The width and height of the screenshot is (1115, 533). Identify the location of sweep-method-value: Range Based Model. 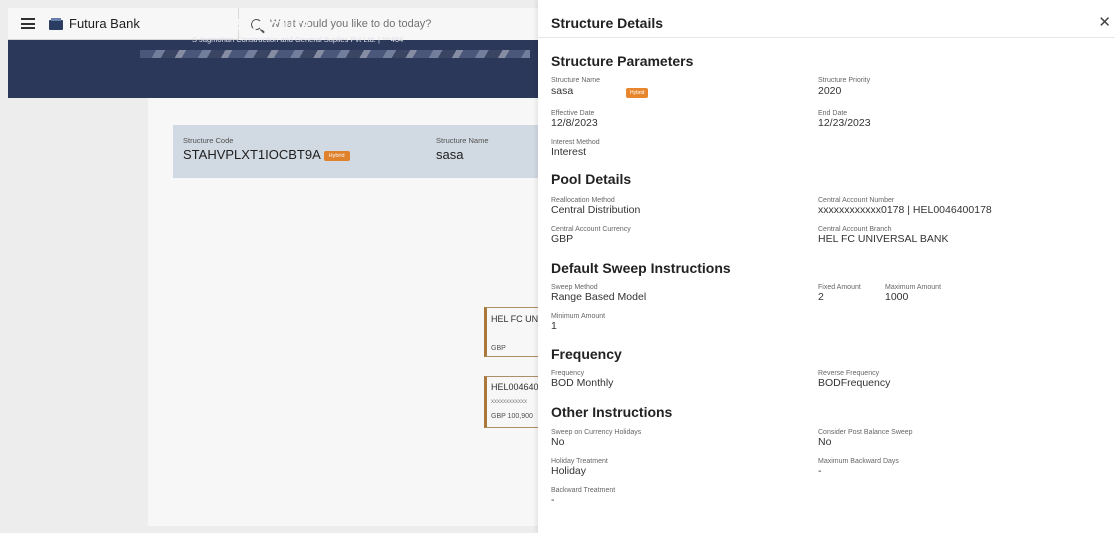
(599, 297).